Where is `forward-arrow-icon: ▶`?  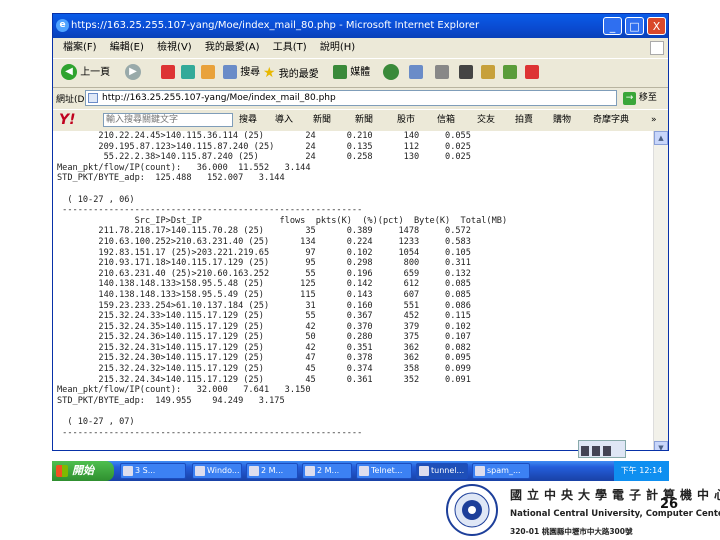
forward-arrow-icon: ▶ is located at coordinates (133, 72).